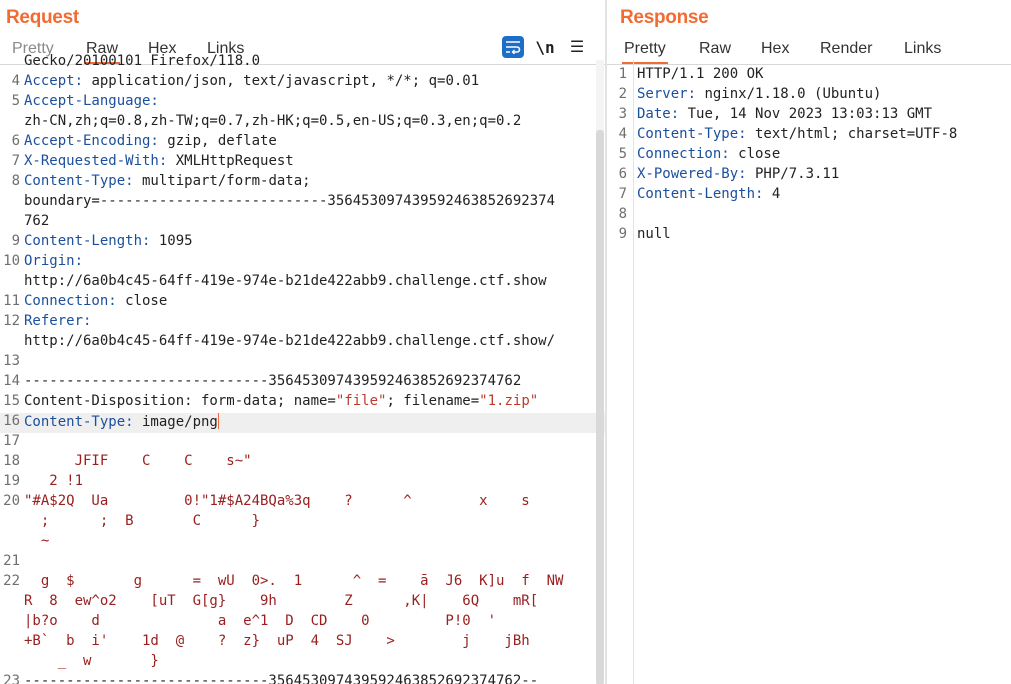  I want to click on line-text: Content-Length: 4, so click(708, 194).